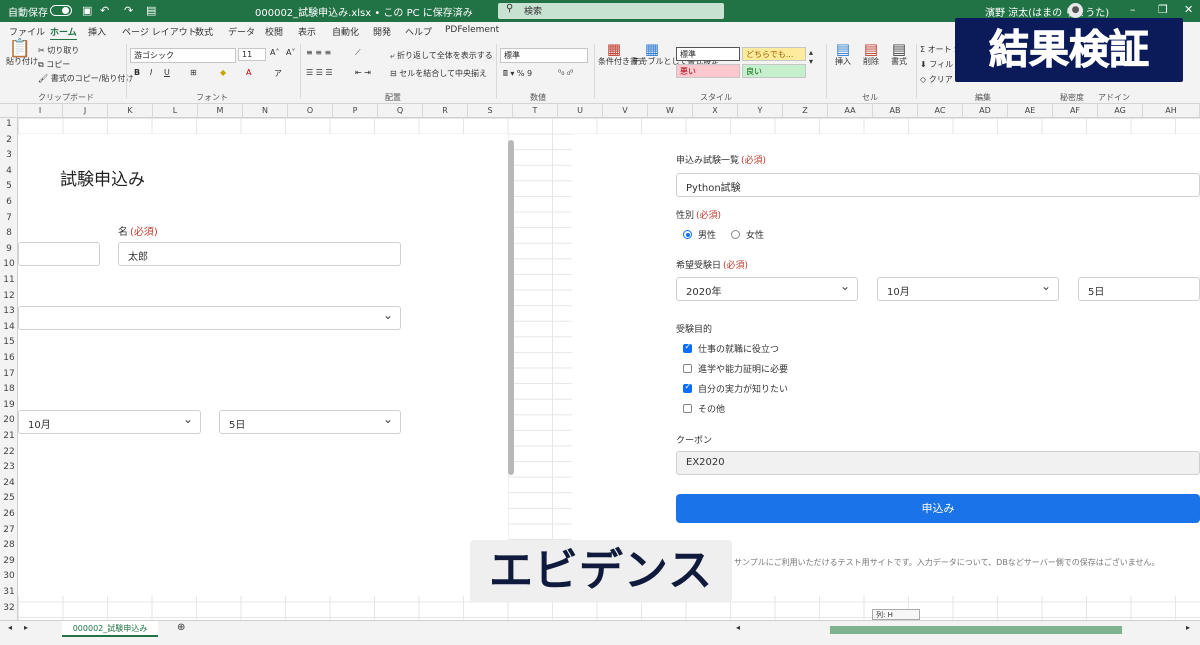 The width and height of the screenshot is (1200, 645). I want to click on tab-file: ファイル, so click(27, 31).